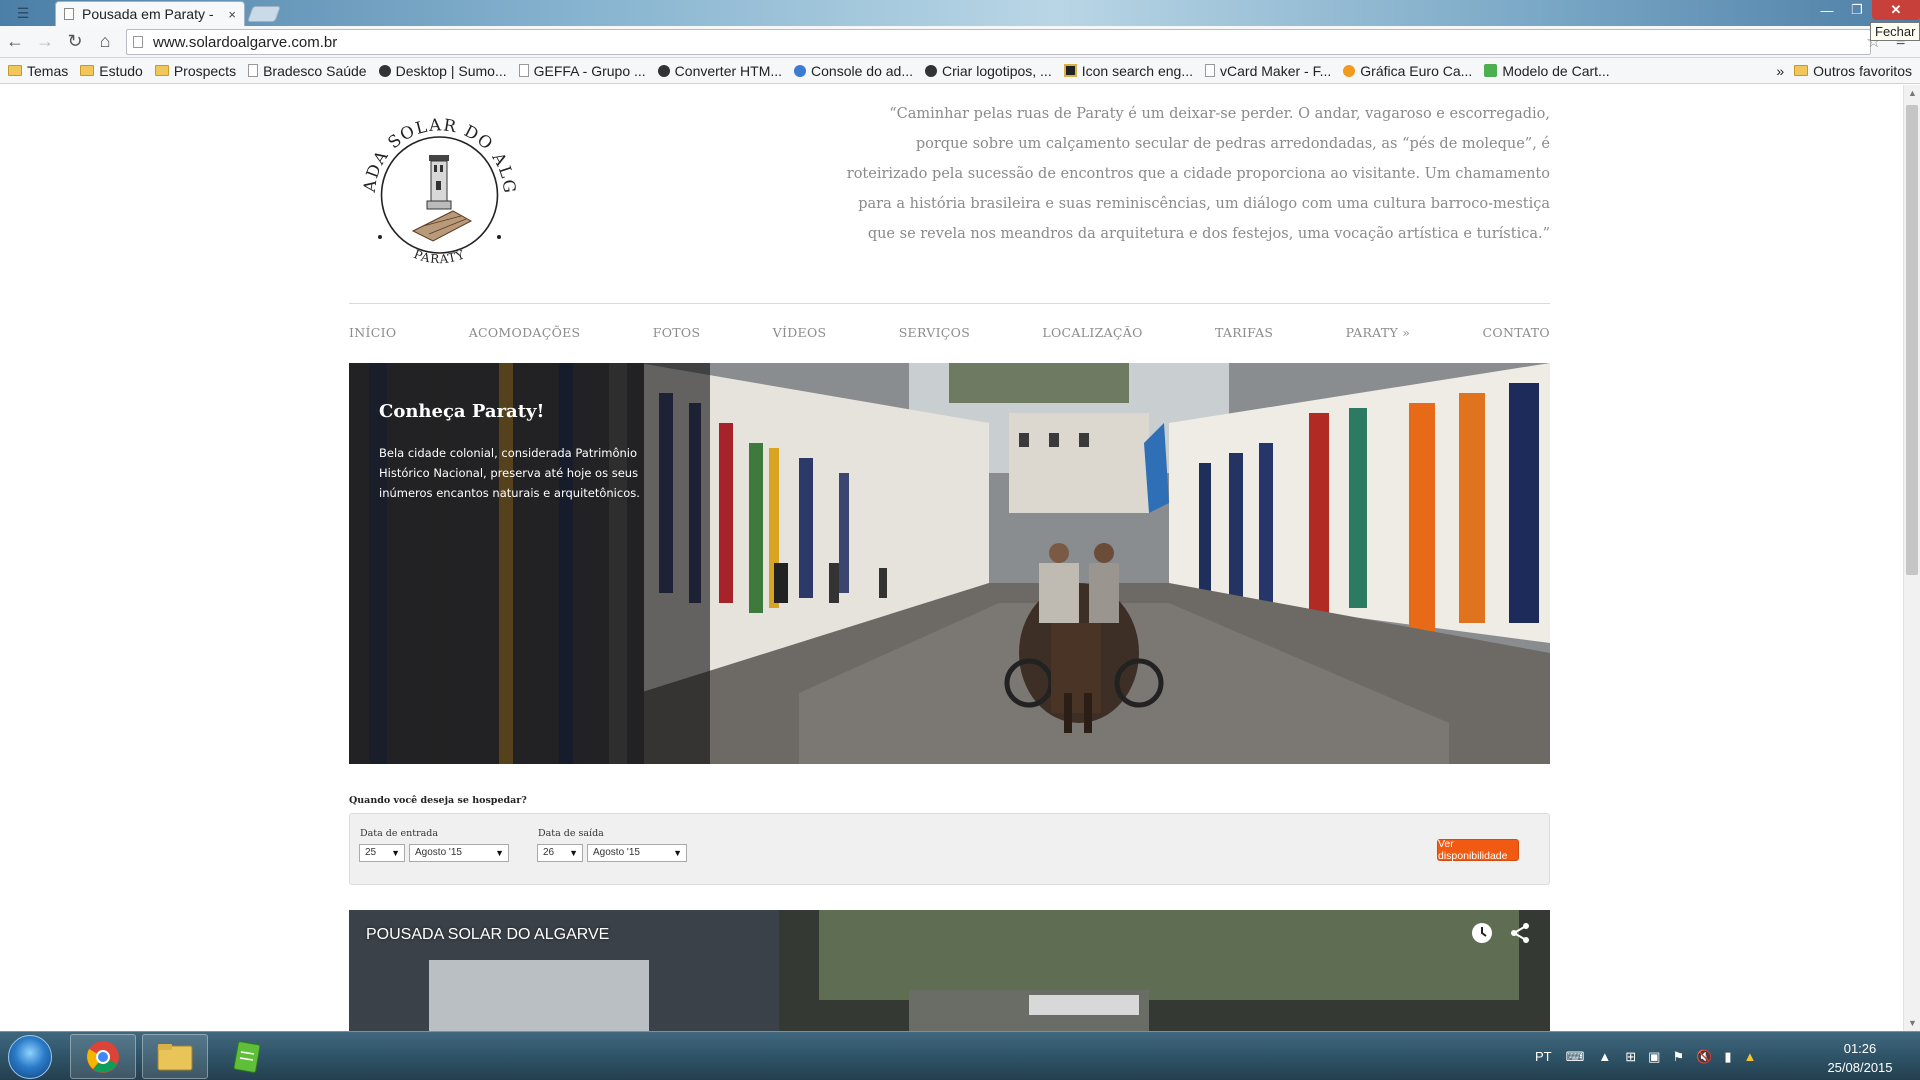 Image resolution: width=1920 pixels, height=1080 pixels. Describe the element at coordinates (1727, 1057) in the screenshot. I see `network-signal-icon: ▮` at that location.